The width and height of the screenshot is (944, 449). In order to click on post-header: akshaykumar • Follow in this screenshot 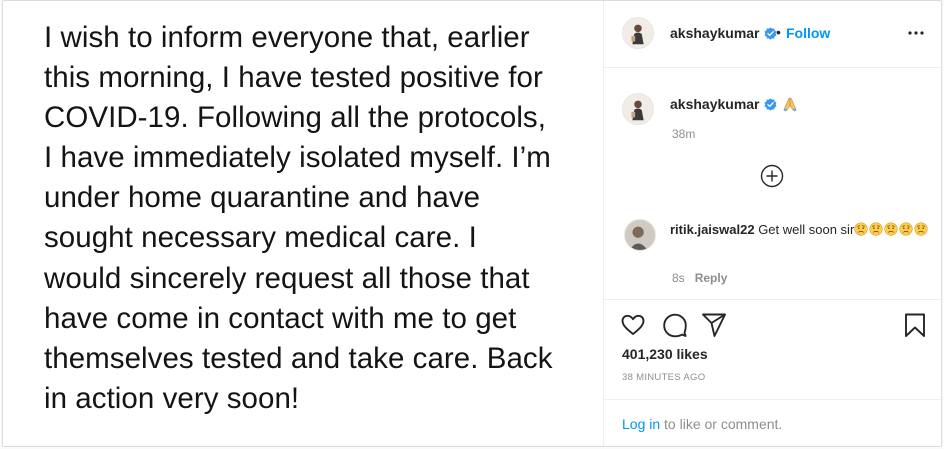, I will do `click(772, 34)`.